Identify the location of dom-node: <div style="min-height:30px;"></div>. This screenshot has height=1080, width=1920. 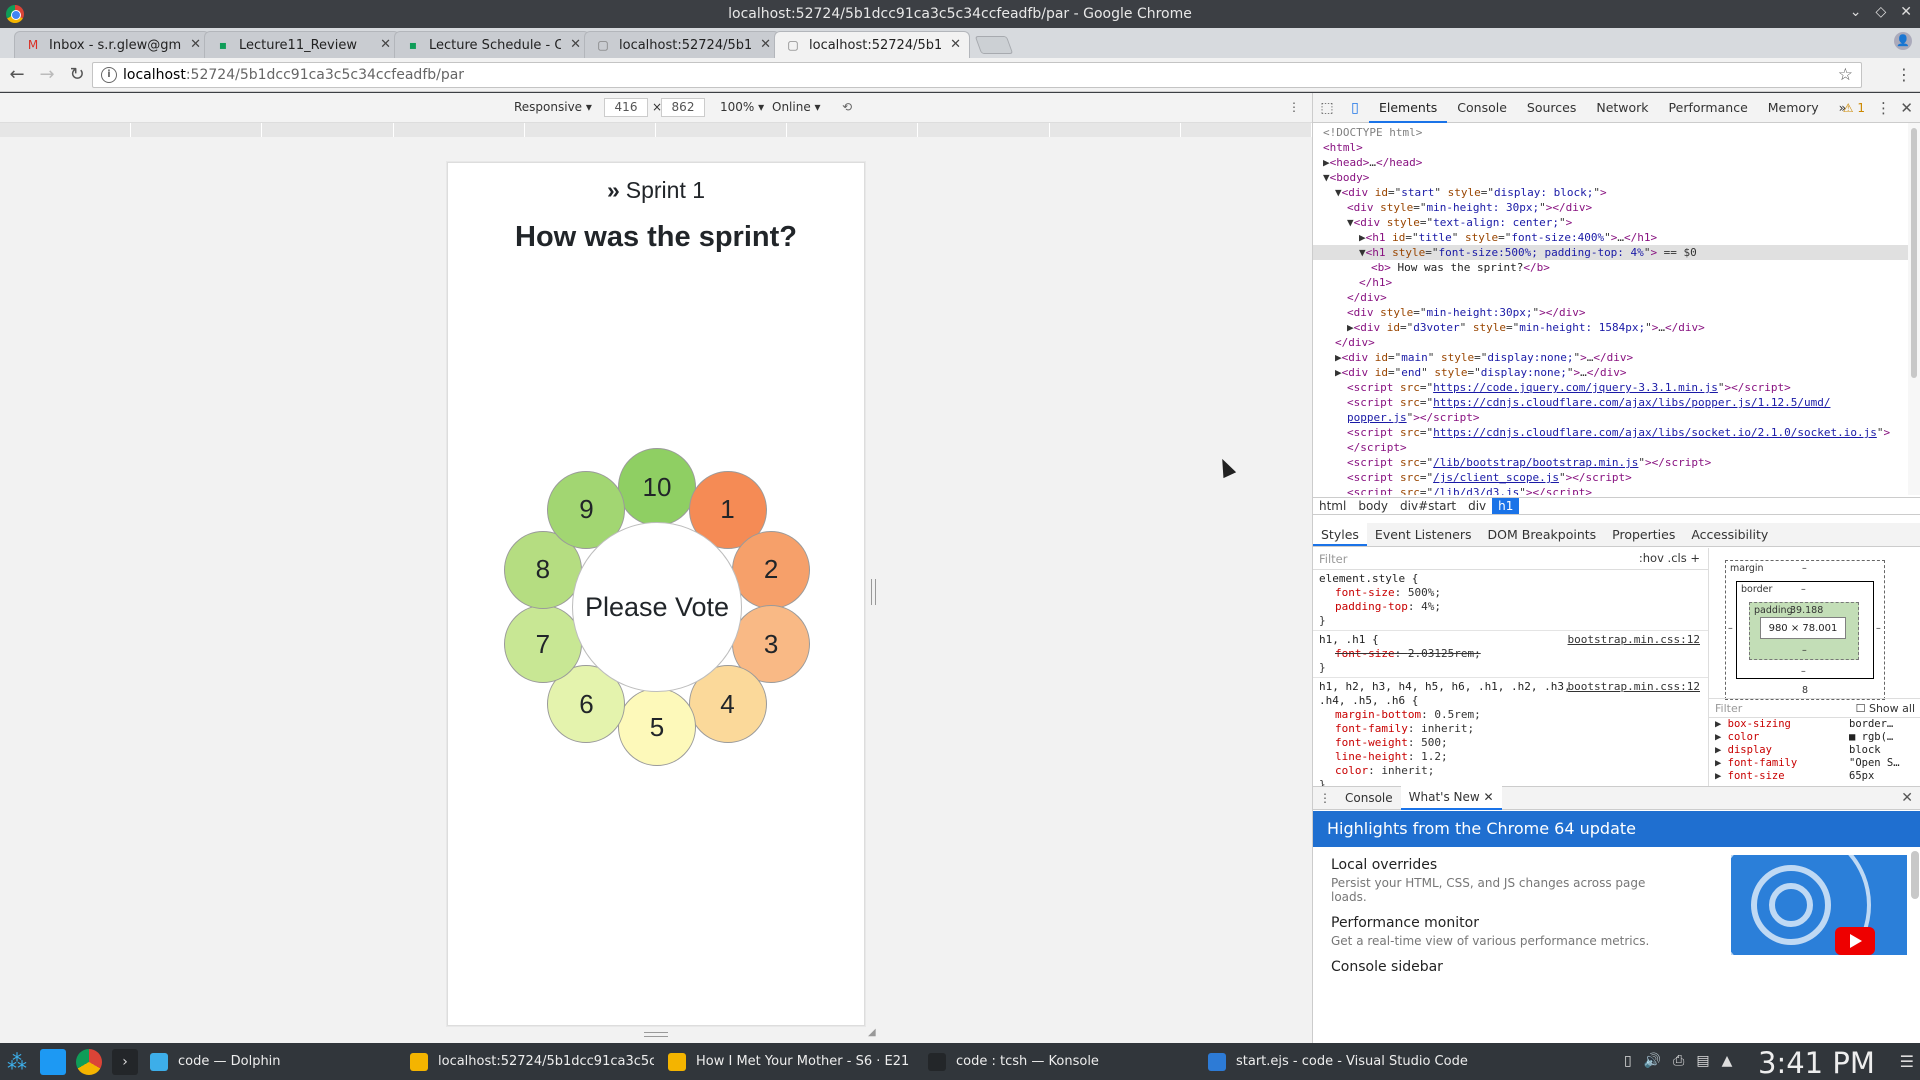
(1611, 312).